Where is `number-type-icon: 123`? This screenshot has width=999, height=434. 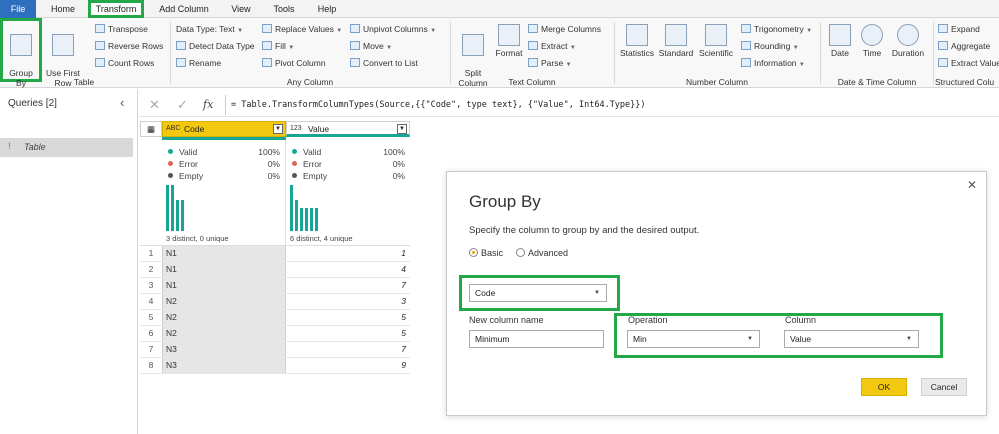
number-type-icon: 123 is located at coordinates (296, 129).